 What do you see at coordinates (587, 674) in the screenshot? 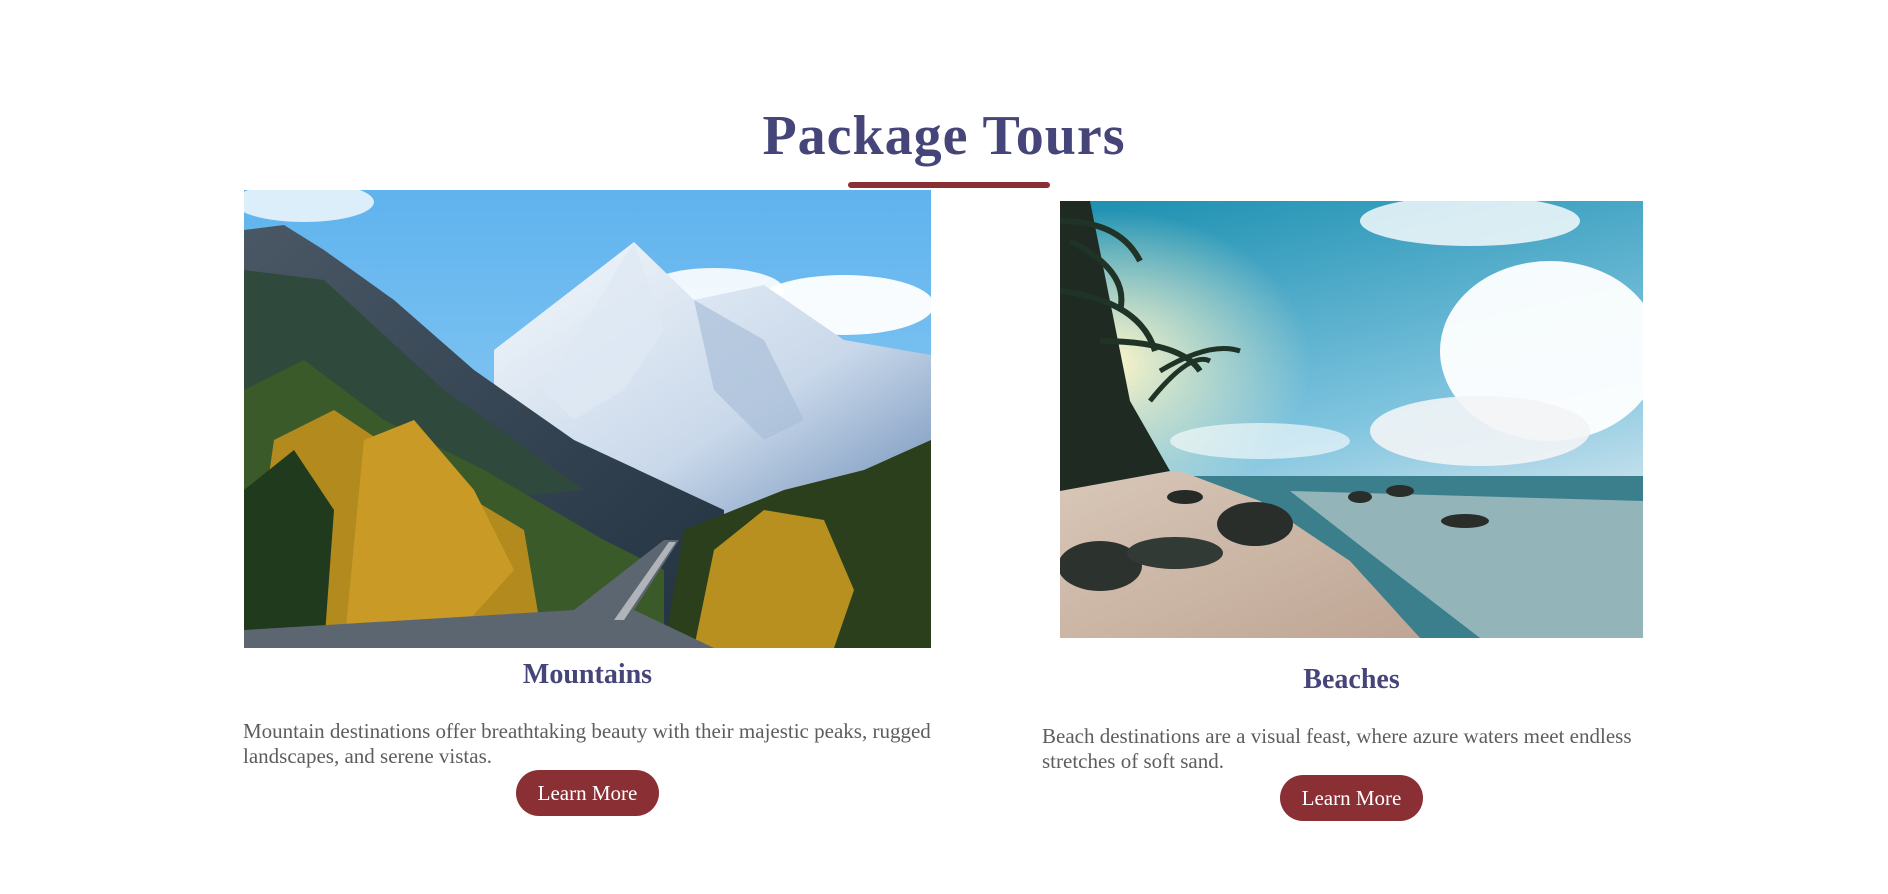
I see `card-title-mountains: Mountains` at bounding box center [587, 674].